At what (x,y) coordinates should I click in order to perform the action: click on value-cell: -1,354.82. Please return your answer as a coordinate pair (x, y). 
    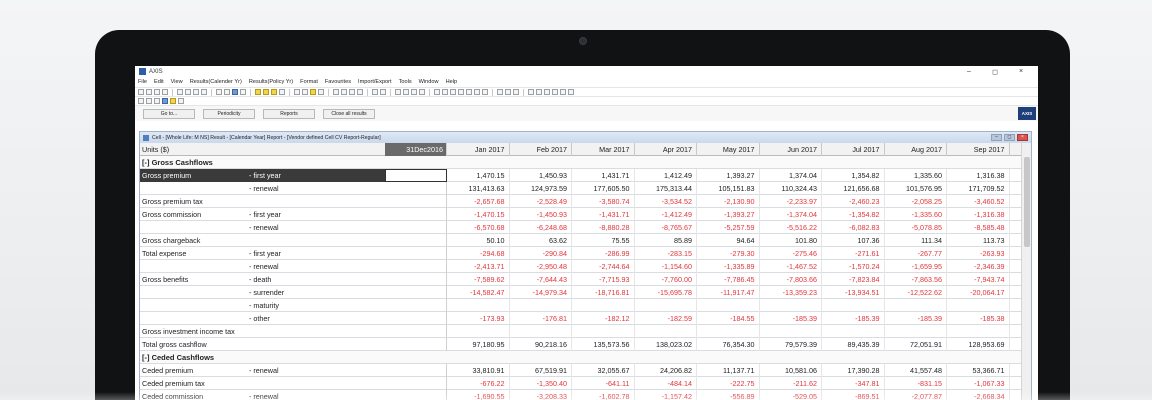
    Looking at the image, I should click on (853, 214).